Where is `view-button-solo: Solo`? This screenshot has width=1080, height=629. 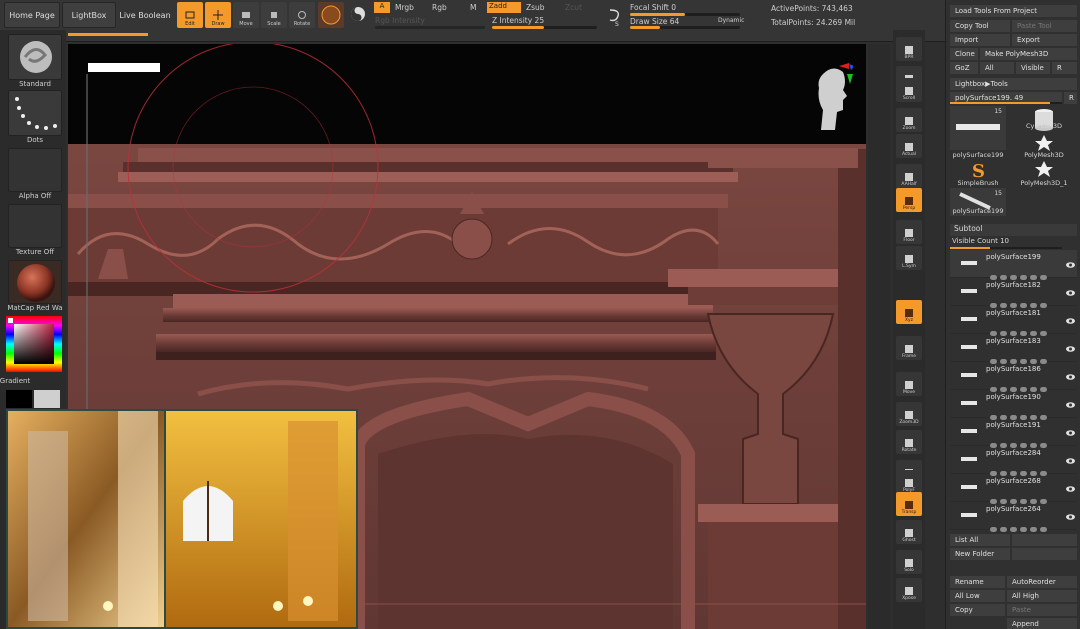
view-button-solo: Solo is located at coordinates (909, 562).